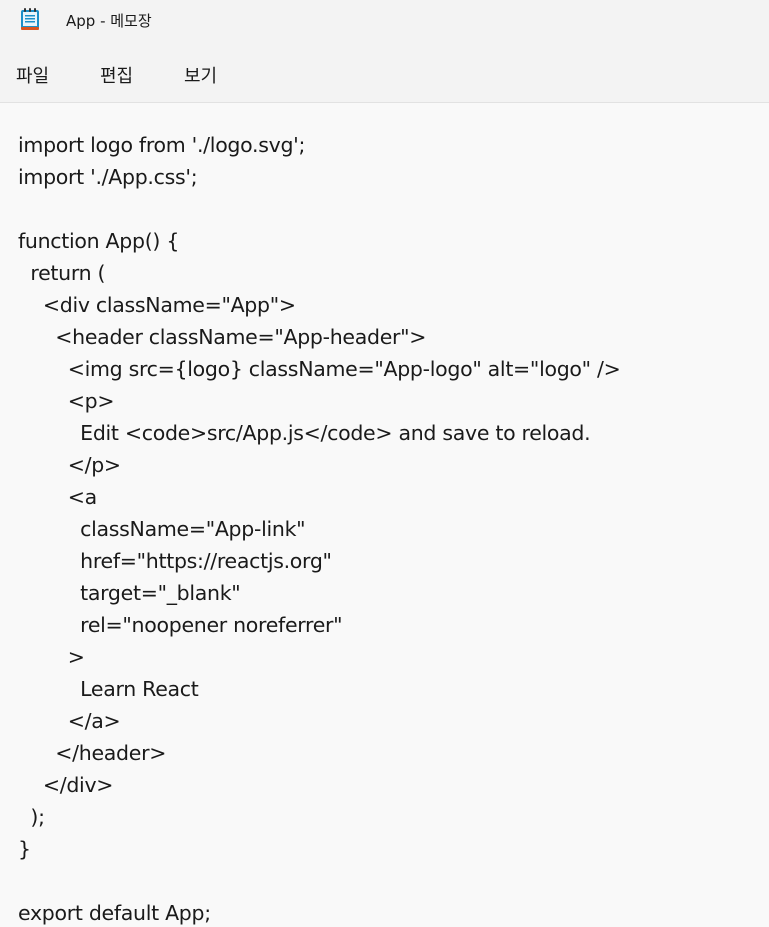 The image size is (769, 927). What do you see at coordinates (384, 21) in the screenshot?
I see `title-bar: App - 메모장` at bounding box center [384, 21].